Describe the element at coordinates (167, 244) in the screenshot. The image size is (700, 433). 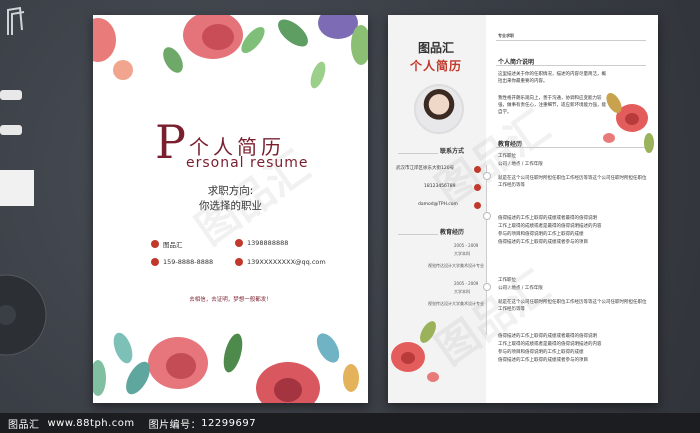
I see `info-name: 图品汇` at that location.